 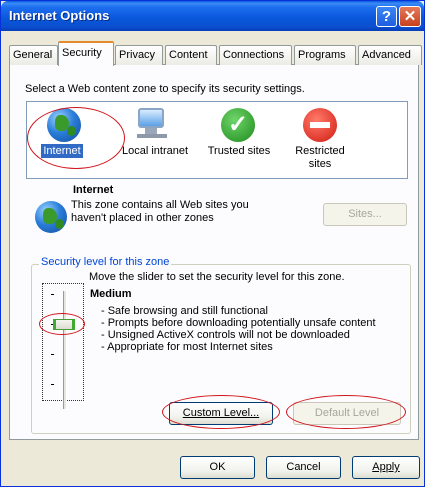 I want to click on tab-advanced: Advanced, so click(x=390, y=55).